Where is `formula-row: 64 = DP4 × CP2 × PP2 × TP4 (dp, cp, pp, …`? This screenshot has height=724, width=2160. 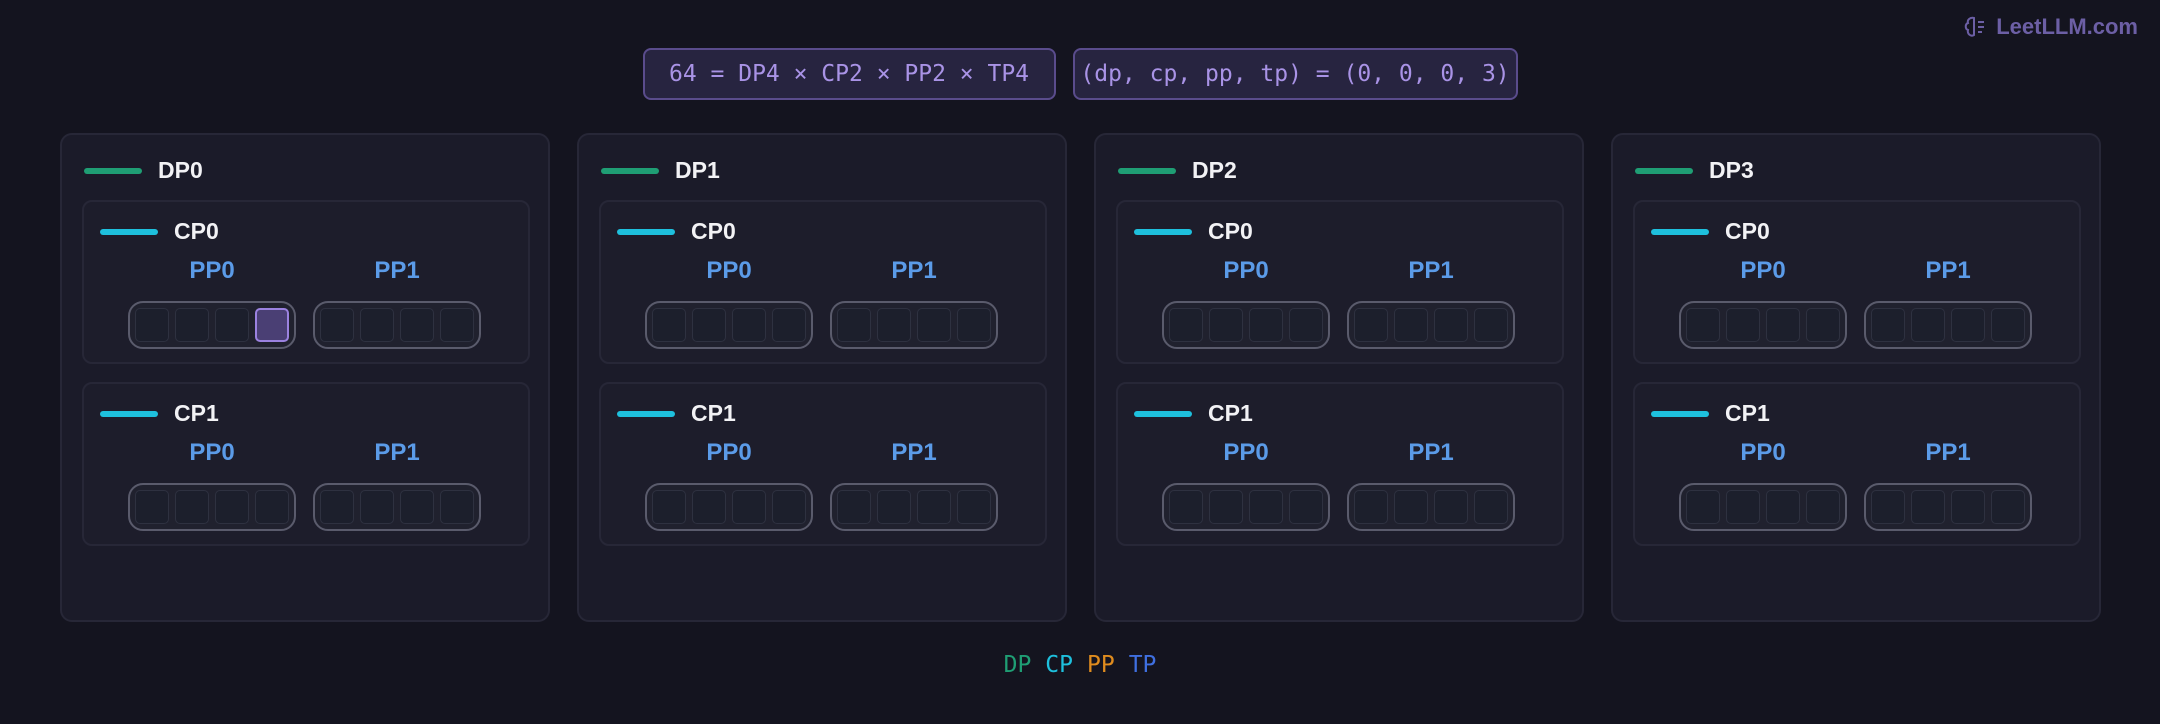
formula-row: 64 = DP4 × CP2 × PP2 × TP4 (dp, cp, pp, … is located at coordinates (1080, 74).